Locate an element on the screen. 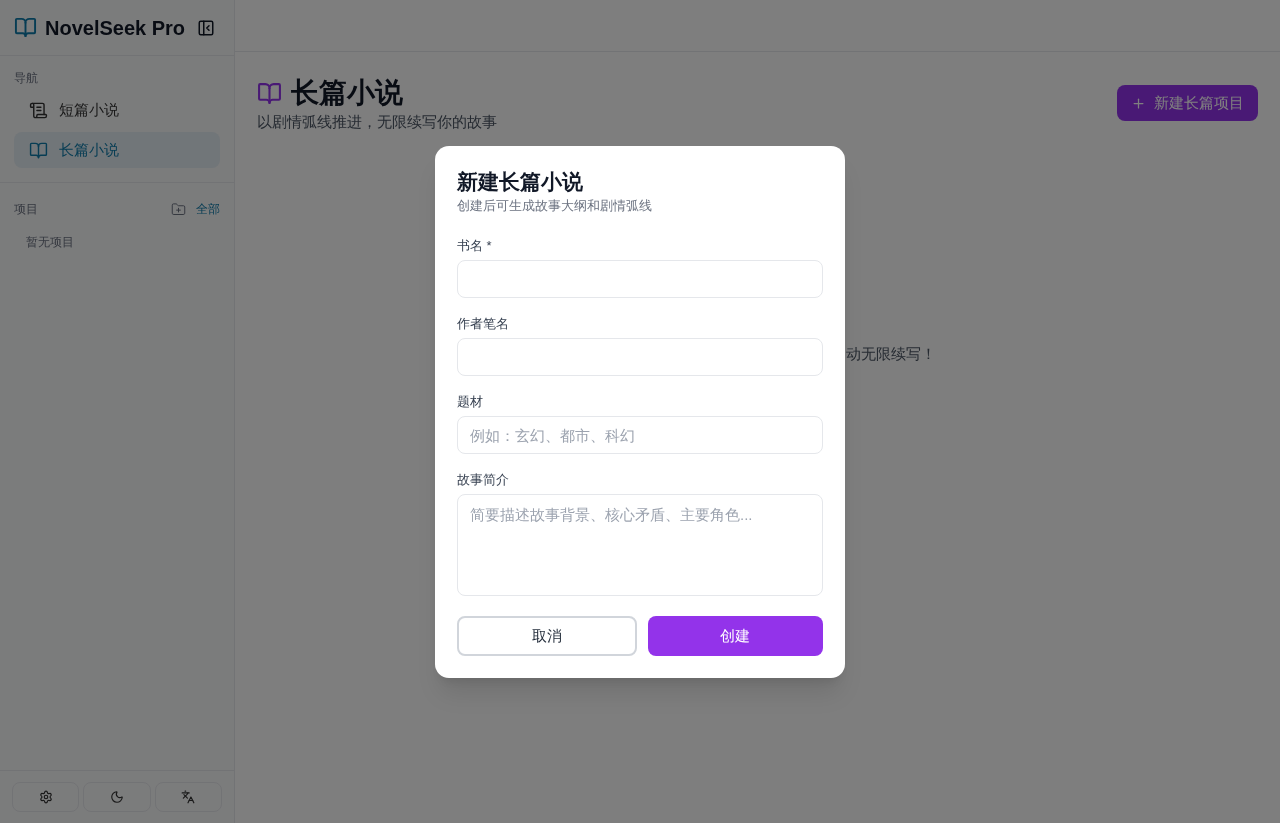 This screenshot has width=1280, height=823. field-label: 题材 is located at coordinates (470, 402).